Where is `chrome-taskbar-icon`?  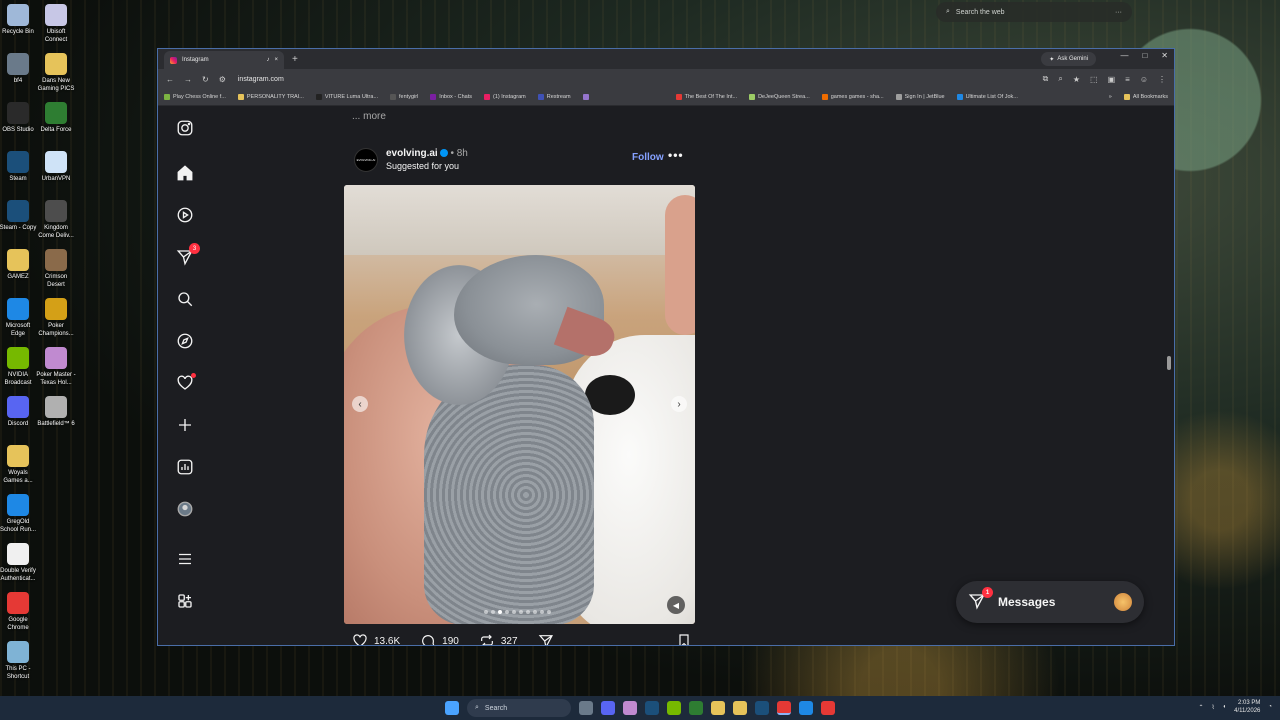 chrome-taskbar-icon is located at coordinates (784, 708).